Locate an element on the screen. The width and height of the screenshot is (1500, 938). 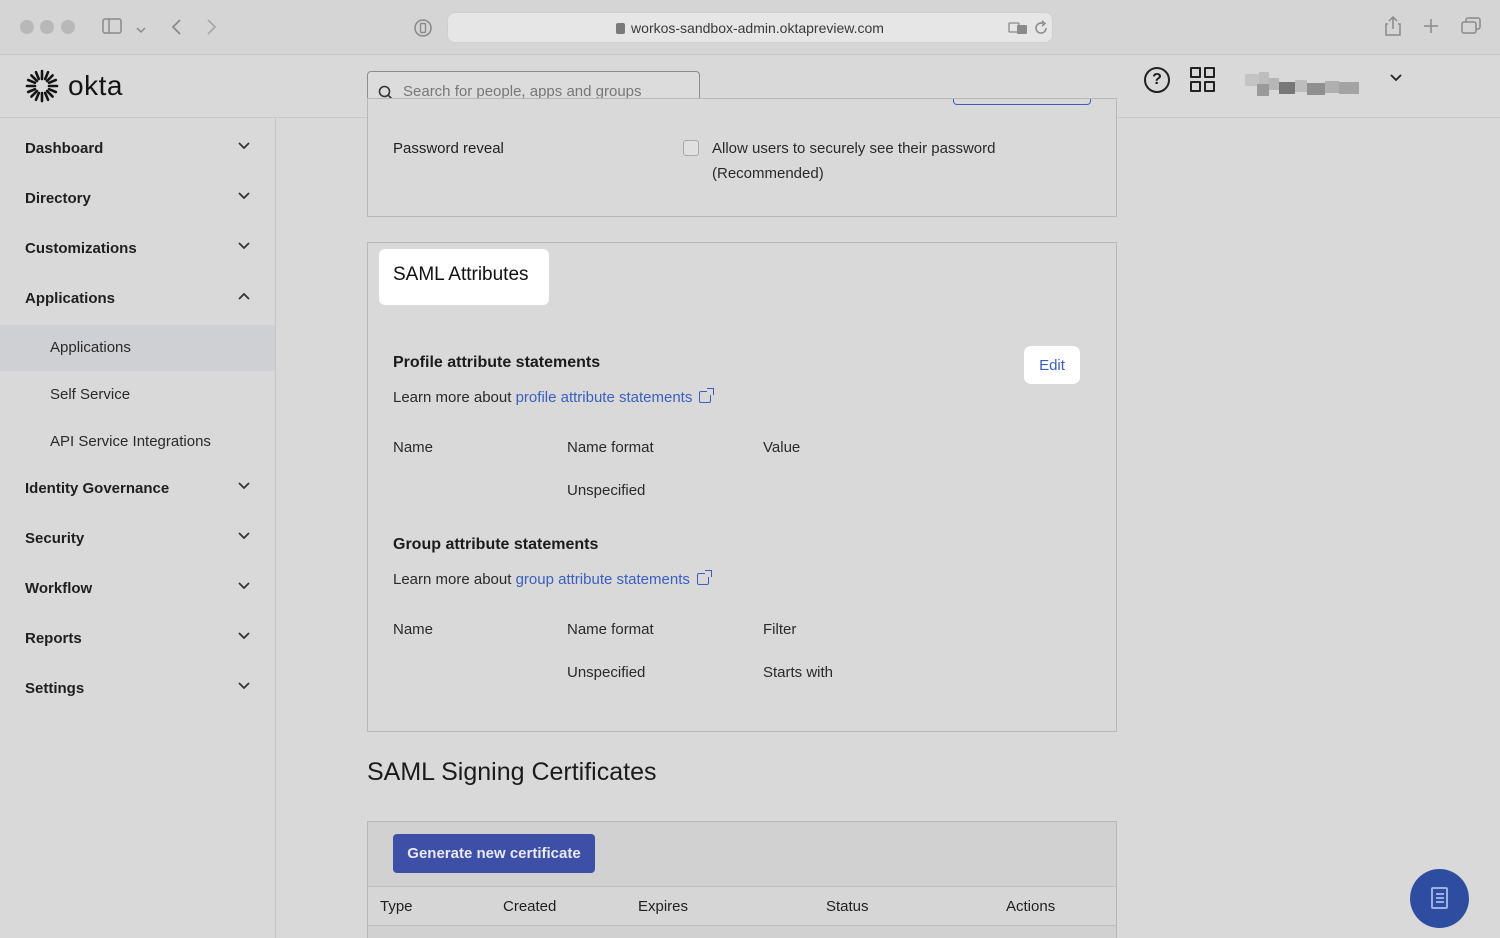
user-menu-avatar is located at coordinates (1302, 84).